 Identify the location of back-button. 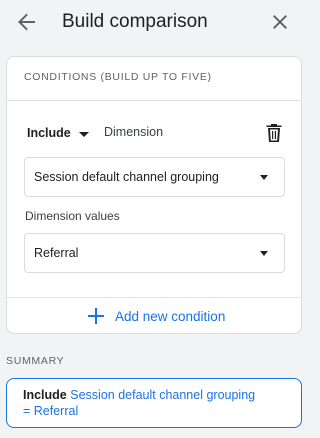
(27, 22).